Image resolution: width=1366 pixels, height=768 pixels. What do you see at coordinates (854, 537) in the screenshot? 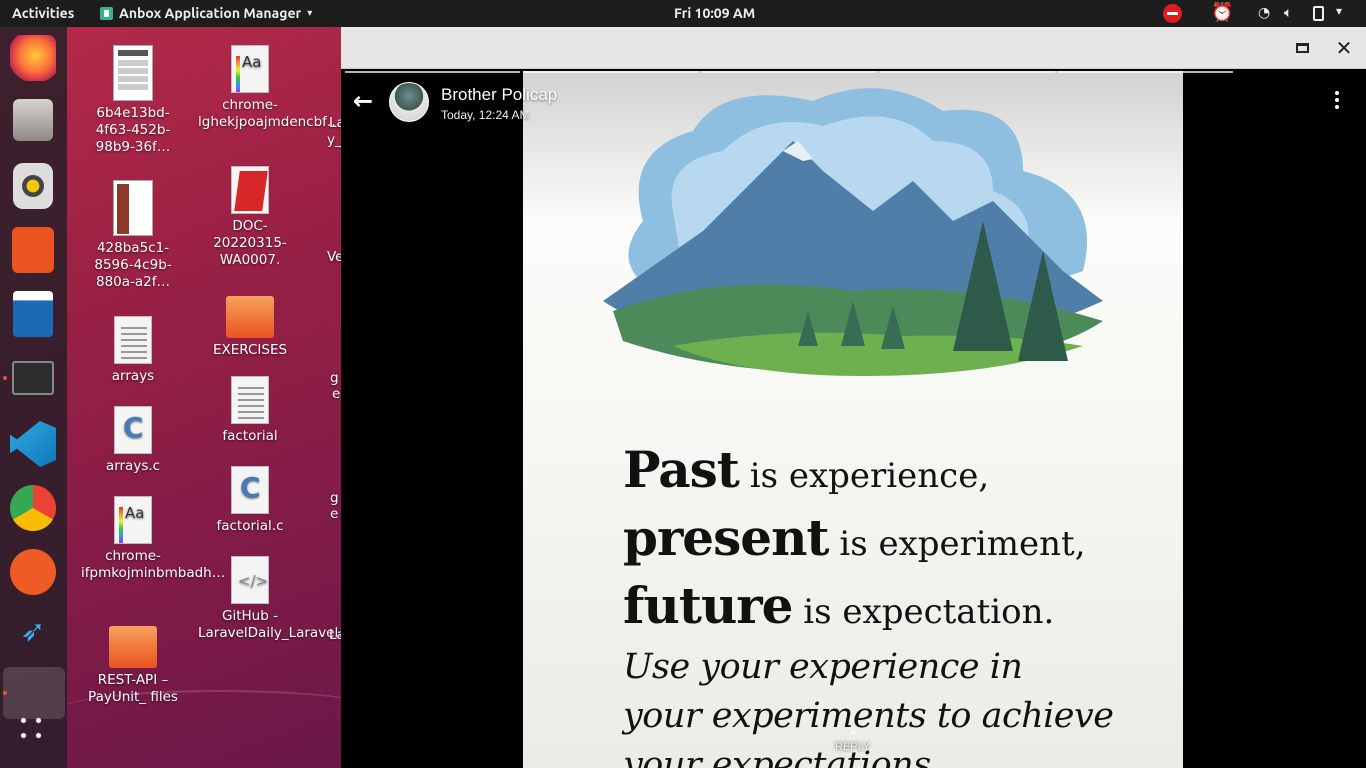
I see `quote-line: present is experiment,` at bounding box center [854, 537].